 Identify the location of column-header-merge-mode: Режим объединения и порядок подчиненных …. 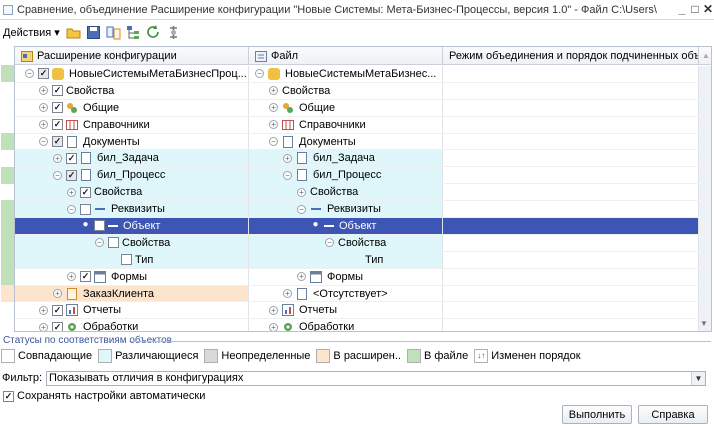
(571, 56).